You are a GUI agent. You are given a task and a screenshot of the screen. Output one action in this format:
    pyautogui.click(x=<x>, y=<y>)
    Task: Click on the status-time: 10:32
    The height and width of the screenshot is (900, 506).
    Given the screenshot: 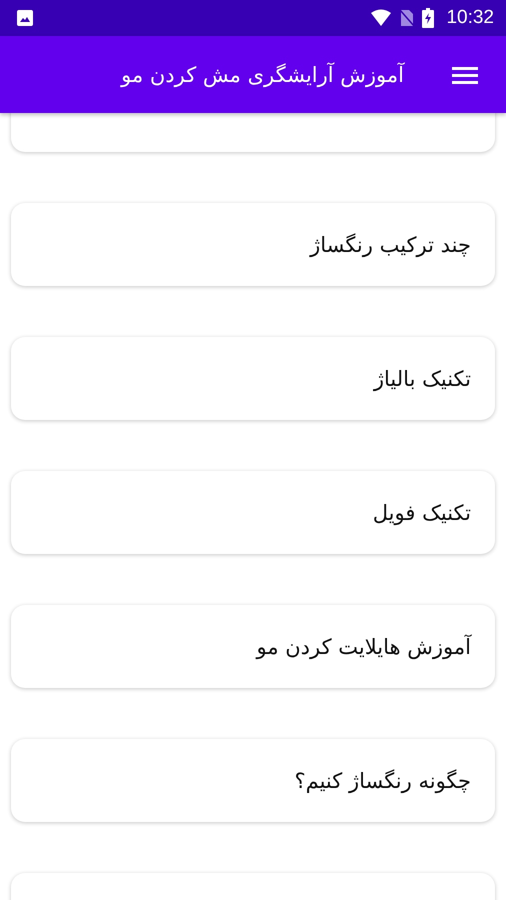 What is the action you would take?
    pyautogui.click(x=470, y=18)
    